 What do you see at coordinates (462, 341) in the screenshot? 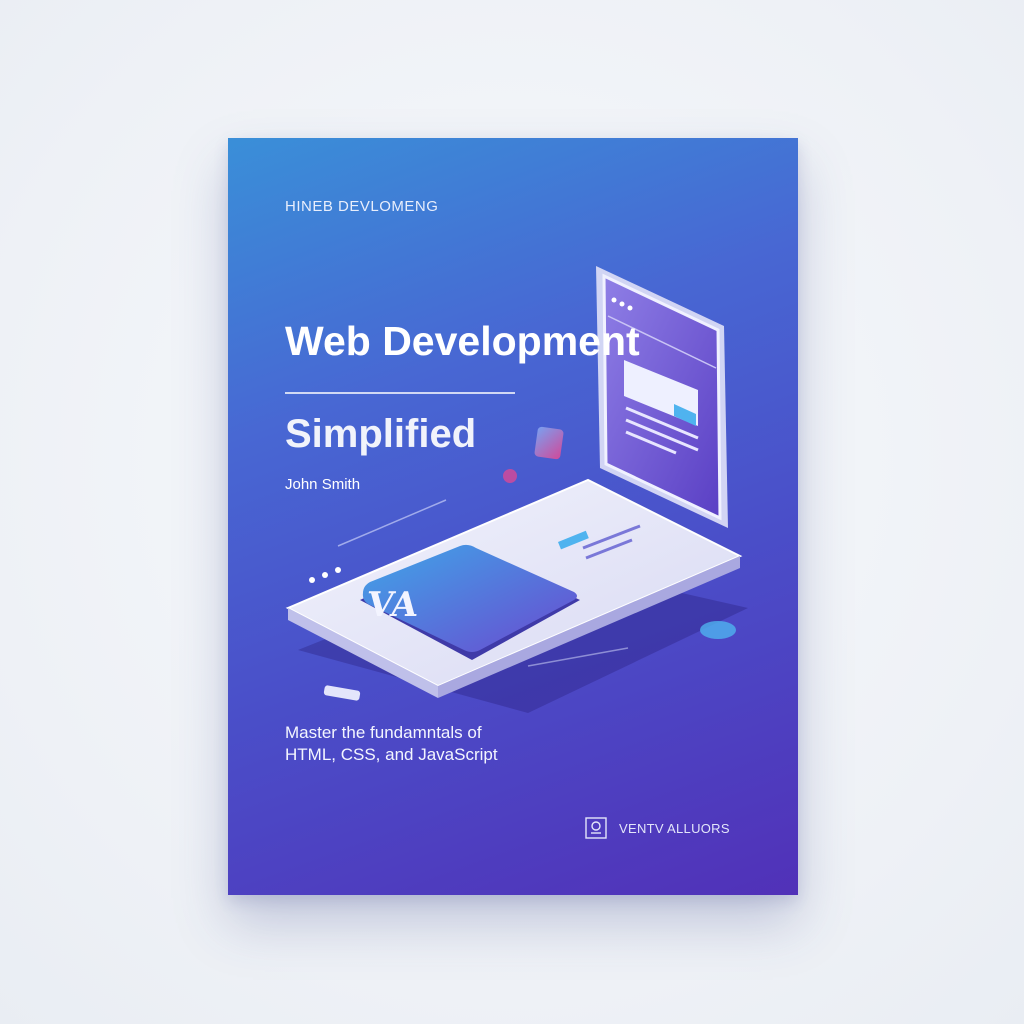
I see `cover-title-line1: Web Development` at bounding box center [462, 341].